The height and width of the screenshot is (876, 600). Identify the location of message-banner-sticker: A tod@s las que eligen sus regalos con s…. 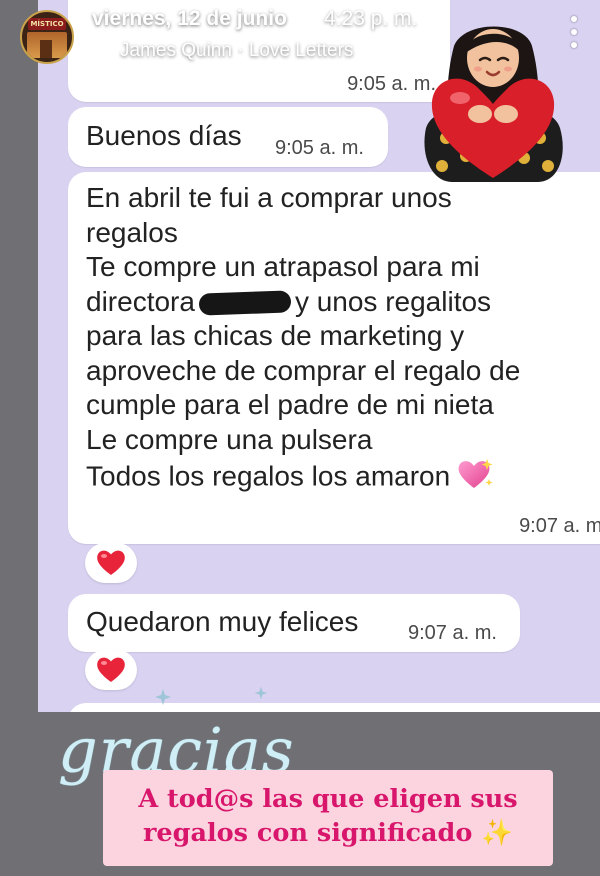
(328, 818).